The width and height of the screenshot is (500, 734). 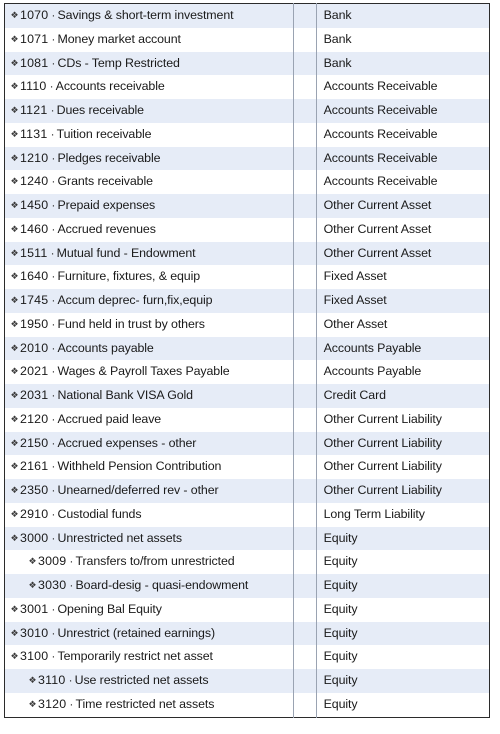 I want to click on account-type-cell: Credit Card, so click(x=403, y=396).